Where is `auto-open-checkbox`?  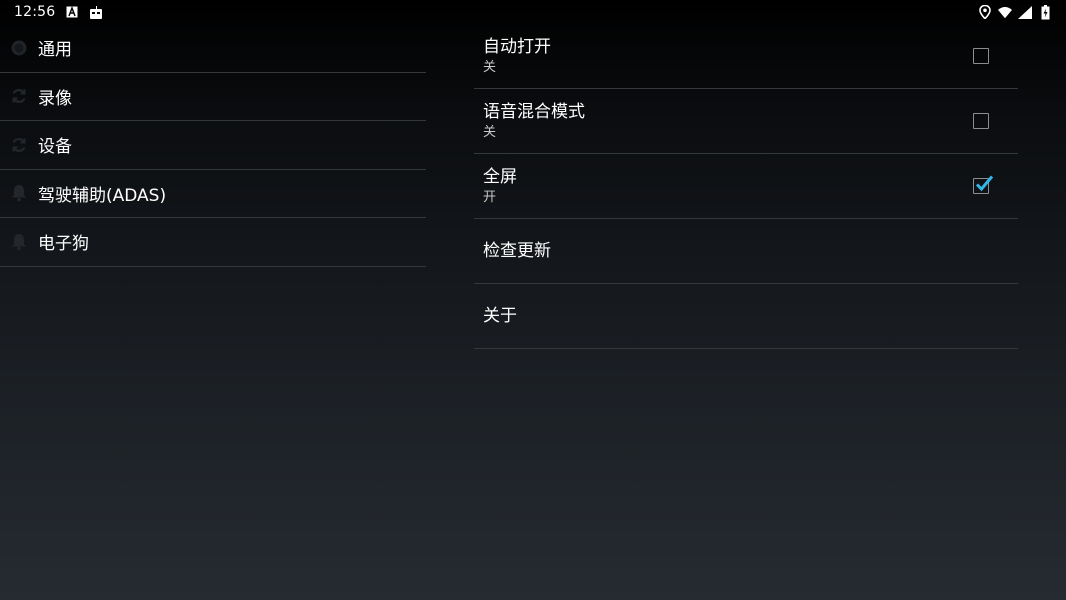 auto-open-checkbox is located at coordinates (981, 56).